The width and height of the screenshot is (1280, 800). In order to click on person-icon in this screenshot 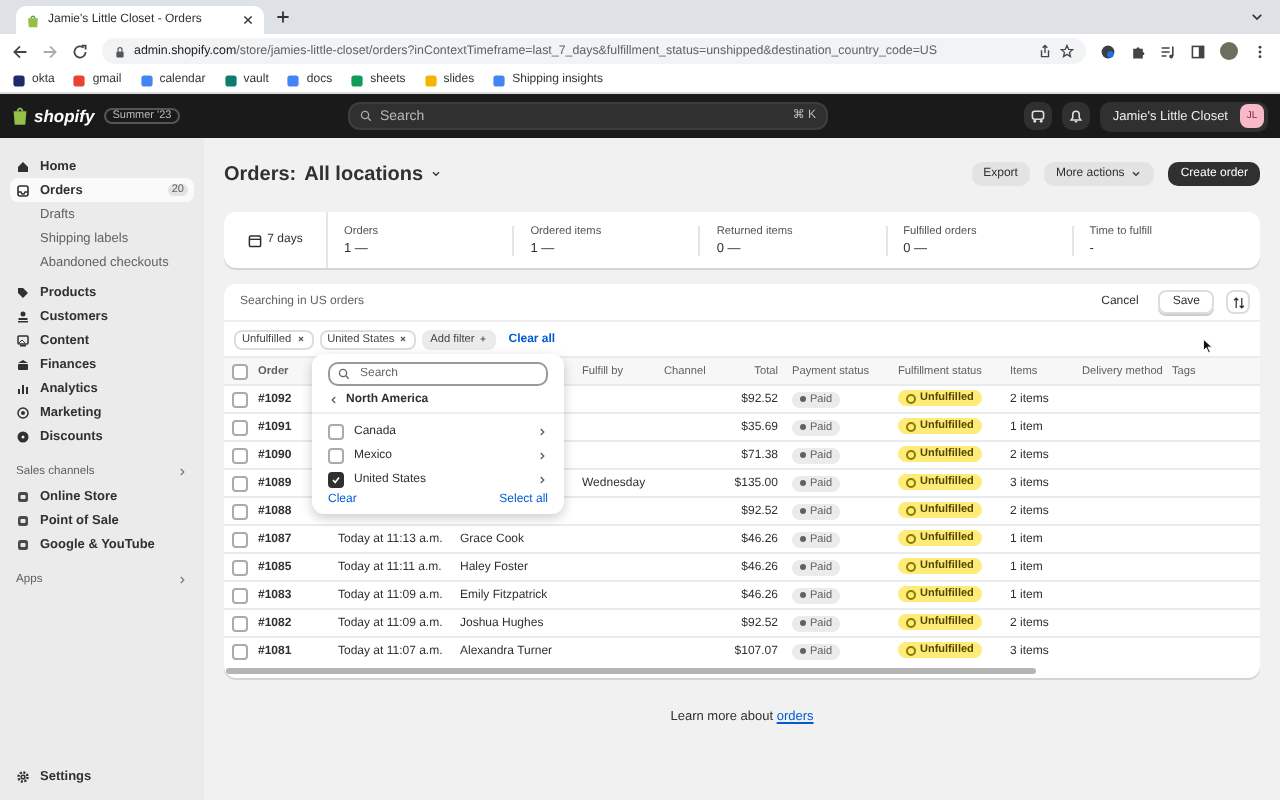, I will do `click(23, 316)`.